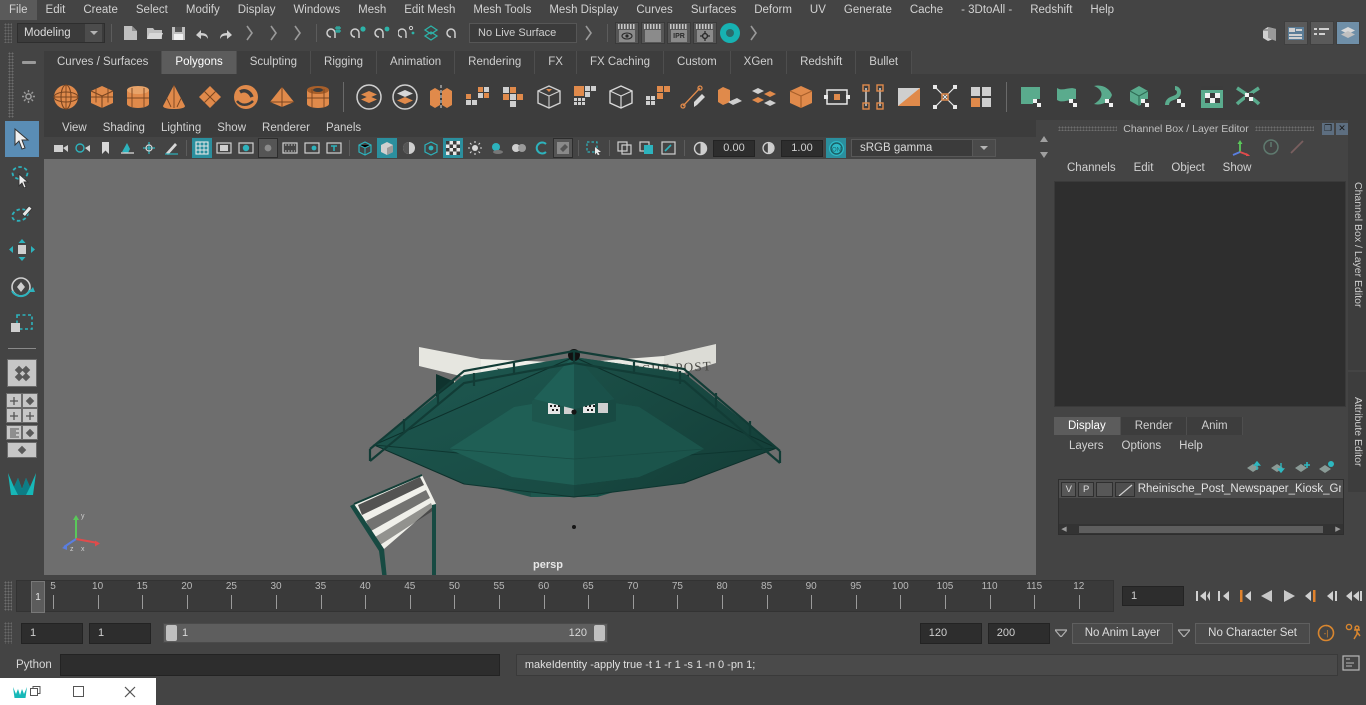 The width and height of the screenshot is (1366, 705). Describe the element at coordinates (100, 10) in the screenshot. I see `menu-create: Create` at that location.